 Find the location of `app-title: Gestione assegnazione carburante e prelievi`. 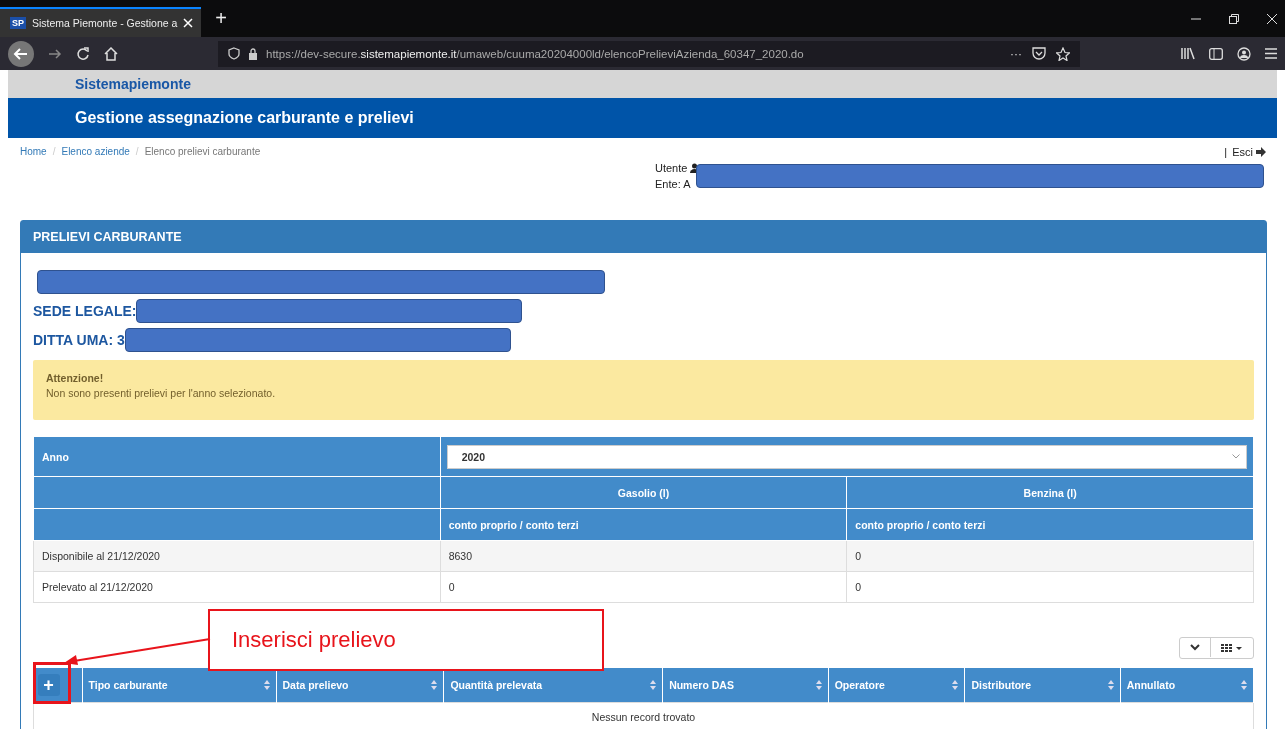

app-title: Gestione assegnazione carburante e prelievi is located at coordinates (244, 118).